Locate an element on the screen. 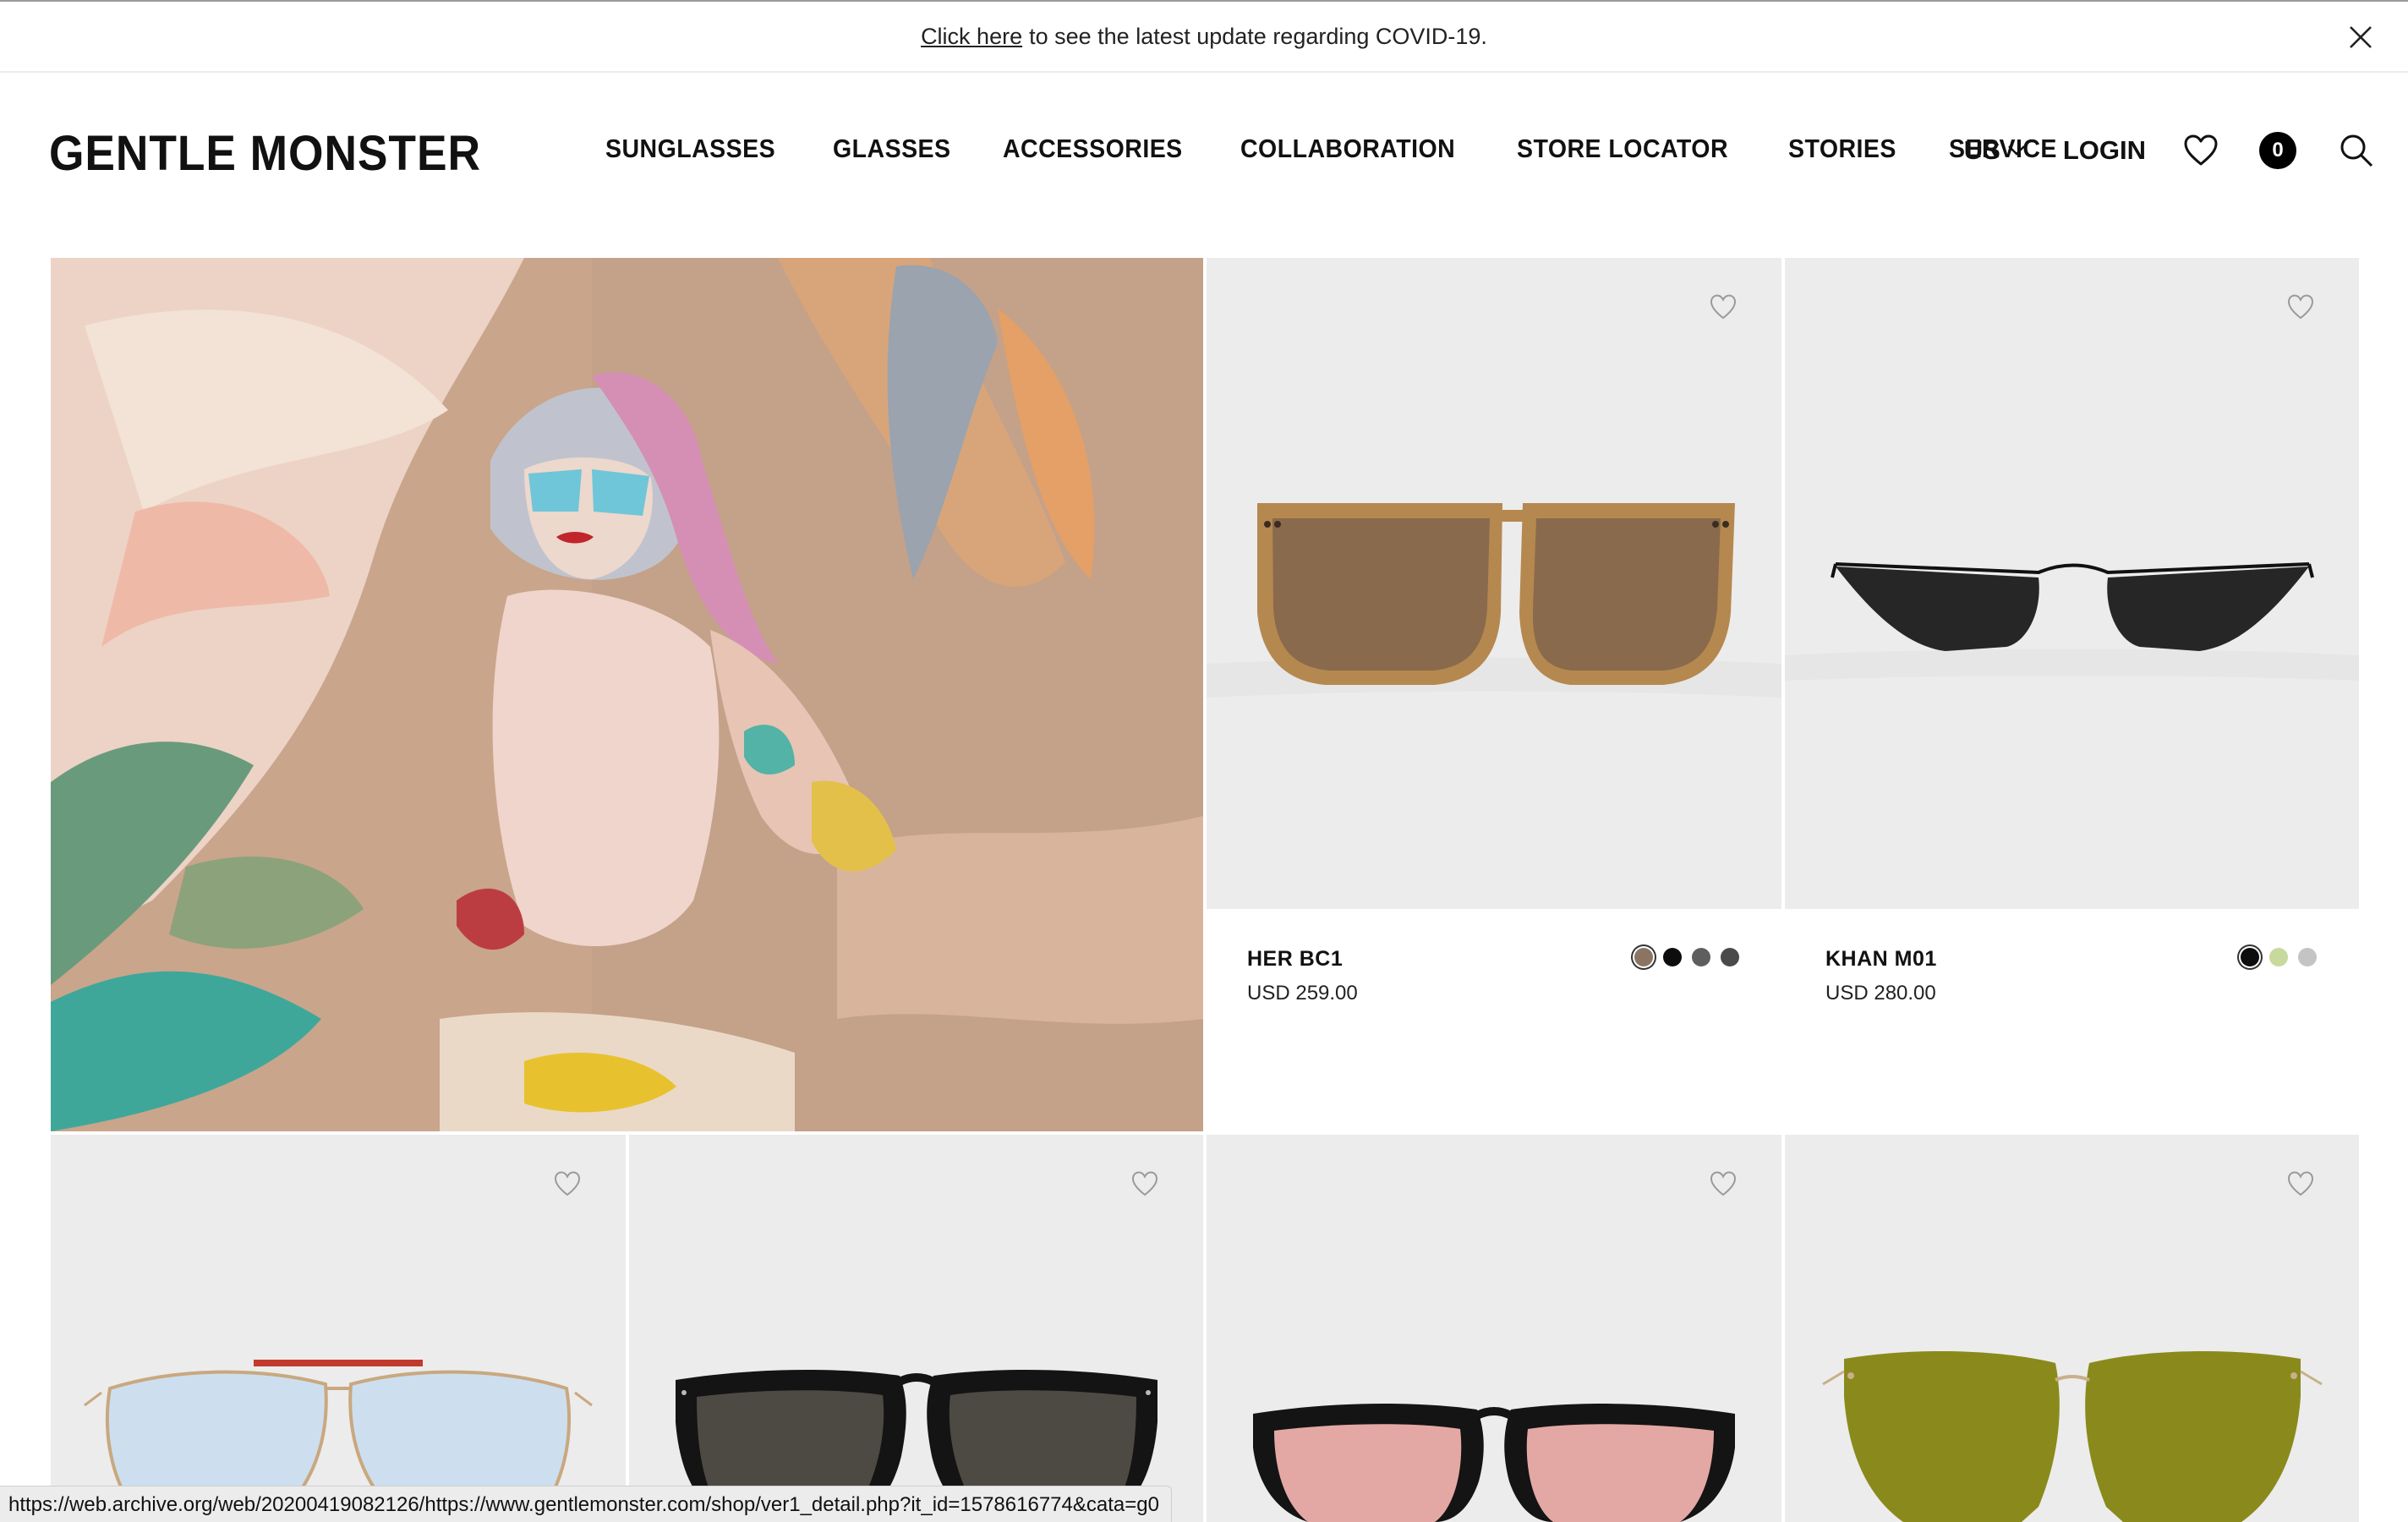 The width and height of the screenshot is (2408, 1522). heart-icon is located at coordinates (2201, 150).